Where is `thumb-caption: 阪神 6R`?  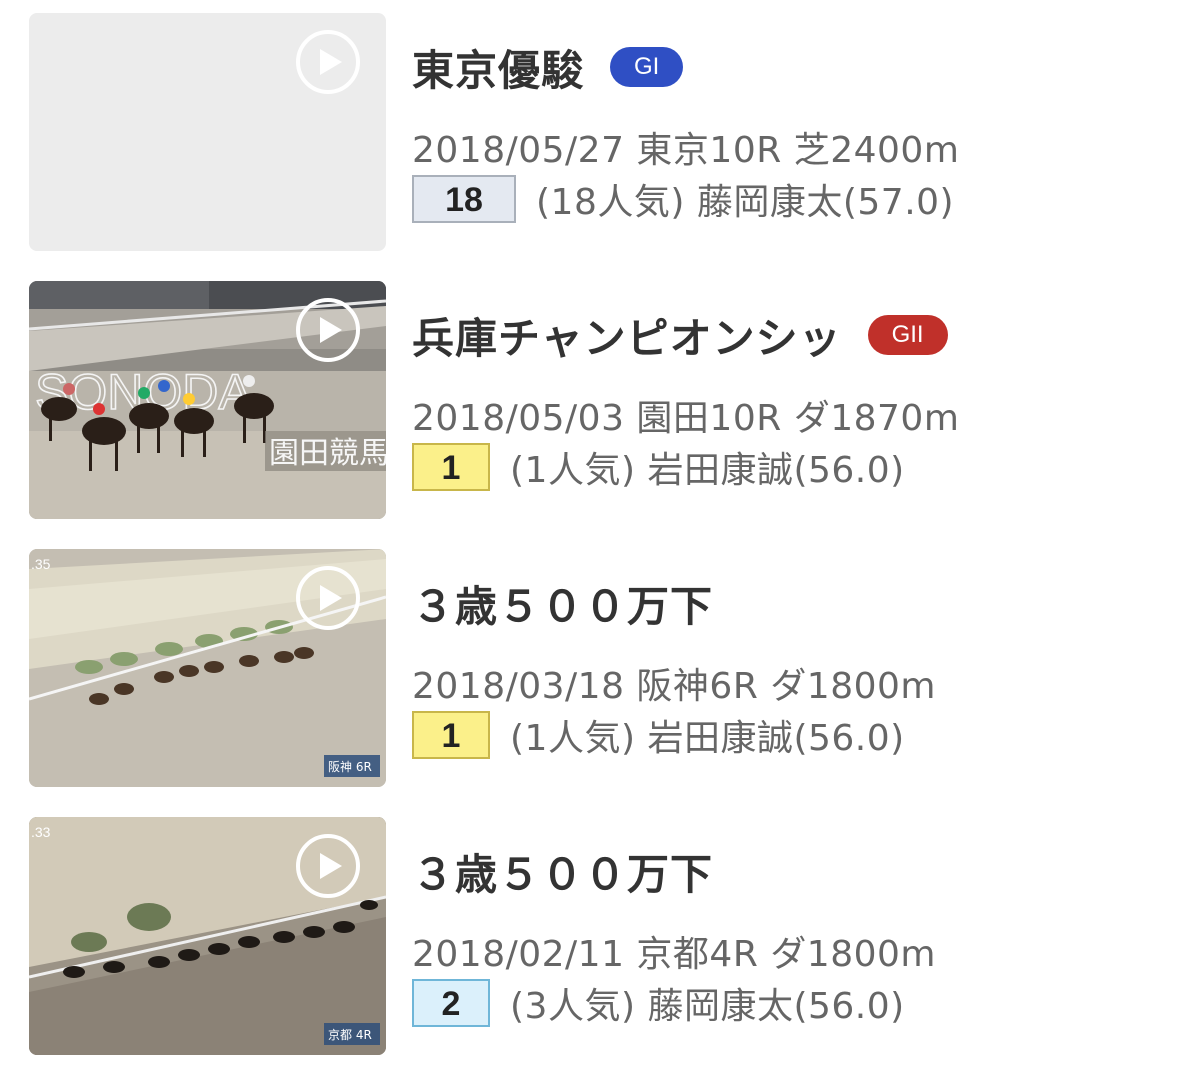 thumb-caption: 阪神 6R is located at coordinates (350, 767).